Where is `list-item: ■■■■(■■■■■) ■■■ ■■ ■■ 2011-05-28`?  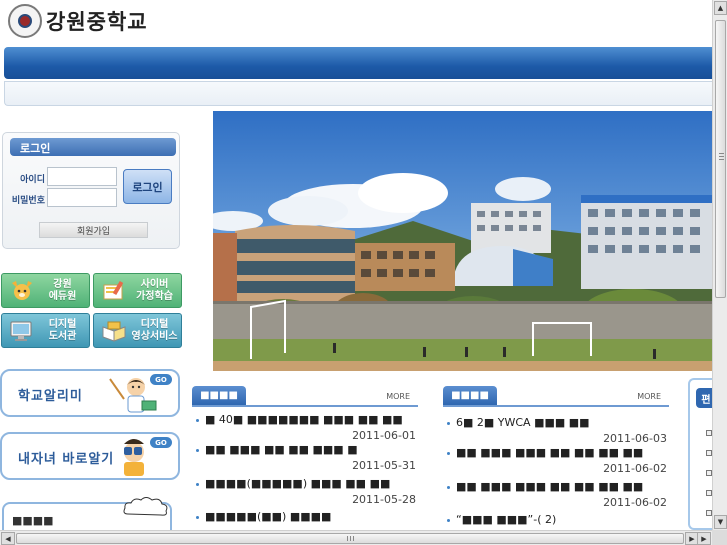 list-item: ■■■■(■■■■■) ■■■ ■■ ■■ 2011-05-28 is located at coordinates (305, 494).